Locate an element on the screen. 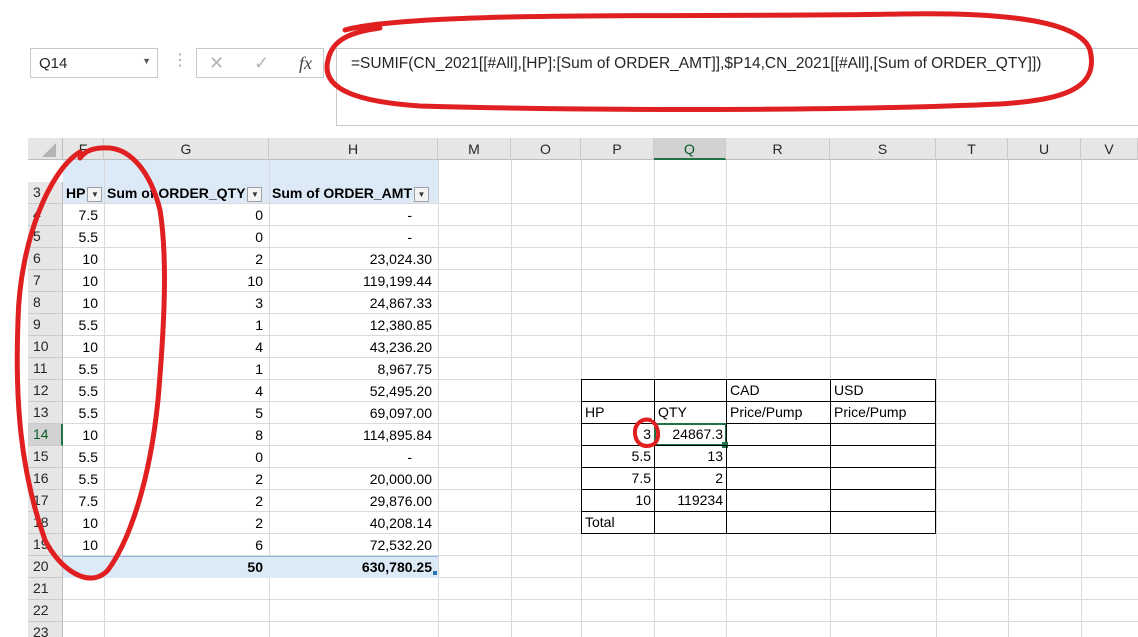 The image size is (1138, 637). col-header-t: T is located at coordinates (972, 149).